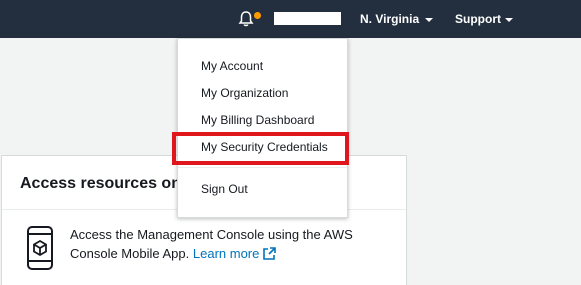 The width and height of the screenshot is (581, 285). What do you see at coordinates (307, 18) in the screenshot?
I see `account-name-redacted` at bounding box center [307, 18].